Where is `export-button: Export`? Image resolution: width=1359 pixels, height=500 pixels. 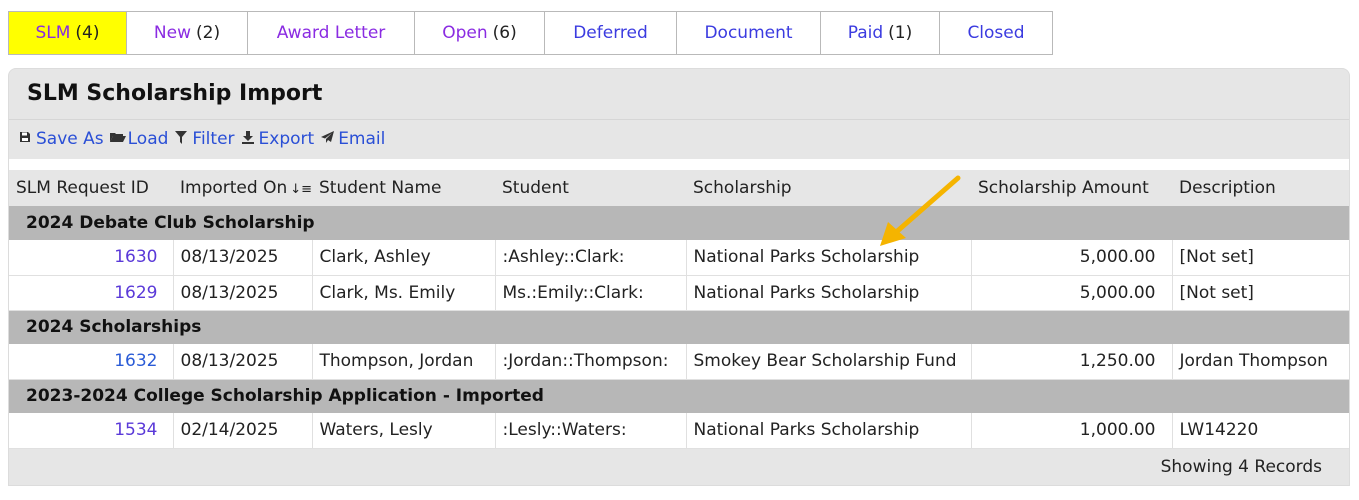
export-button: Export is located at coordinates (278, 139).